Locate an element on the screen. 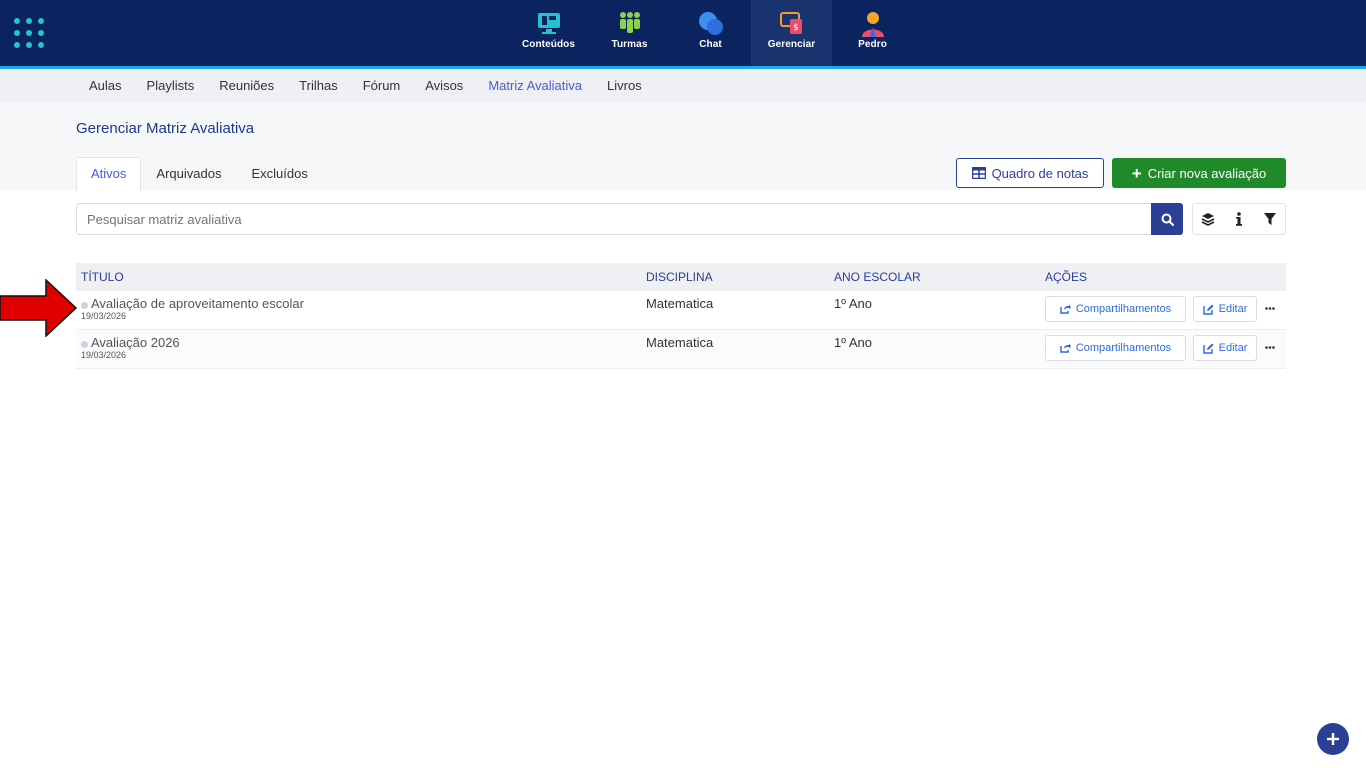 The image size is (1366, 768). quadro-de-notas-label: Quadro de notas is located at coordinates (1040, 173).